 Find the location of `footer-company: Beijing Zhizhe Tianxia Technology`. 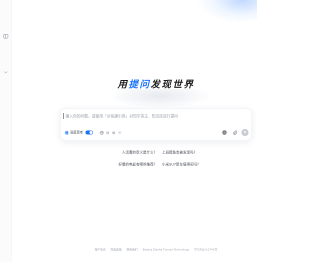

footer-company: Beijing Zhizhe Tianxia Technology is located at coordinates (166, 250).